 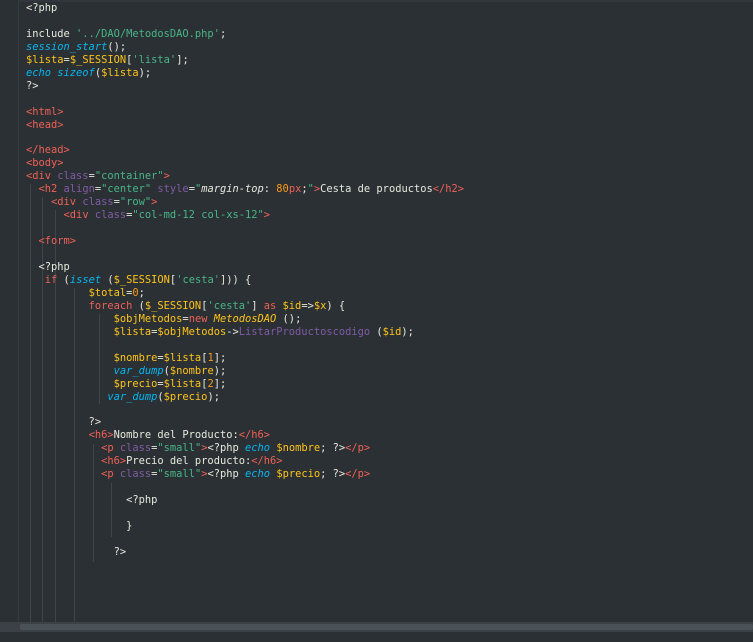 What do you see at coordinates (191, 370) in the screenshot?
I see `code-token: $nombre` at bounding box center [191, 370].